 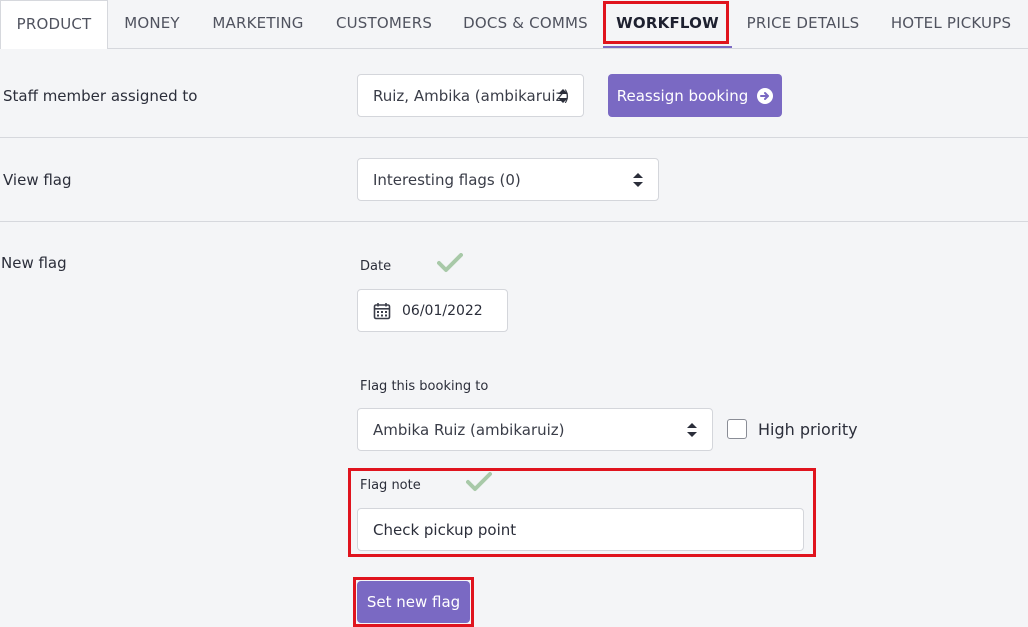 What do you see at coordinates (382, 310) in the screenshot?
I see `calendar-icon` at bounding box center [382, 310].